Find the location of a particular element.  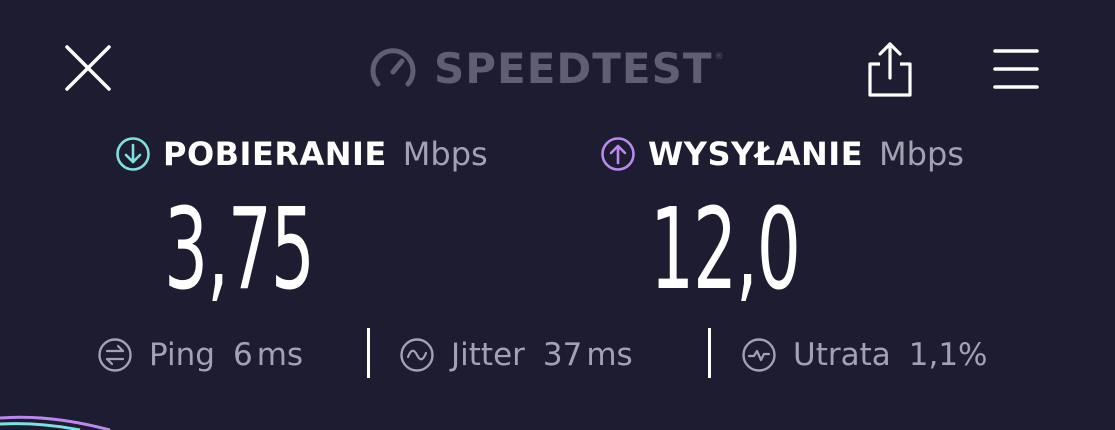

speed-graph-trace is located at coordinates (55, 422).